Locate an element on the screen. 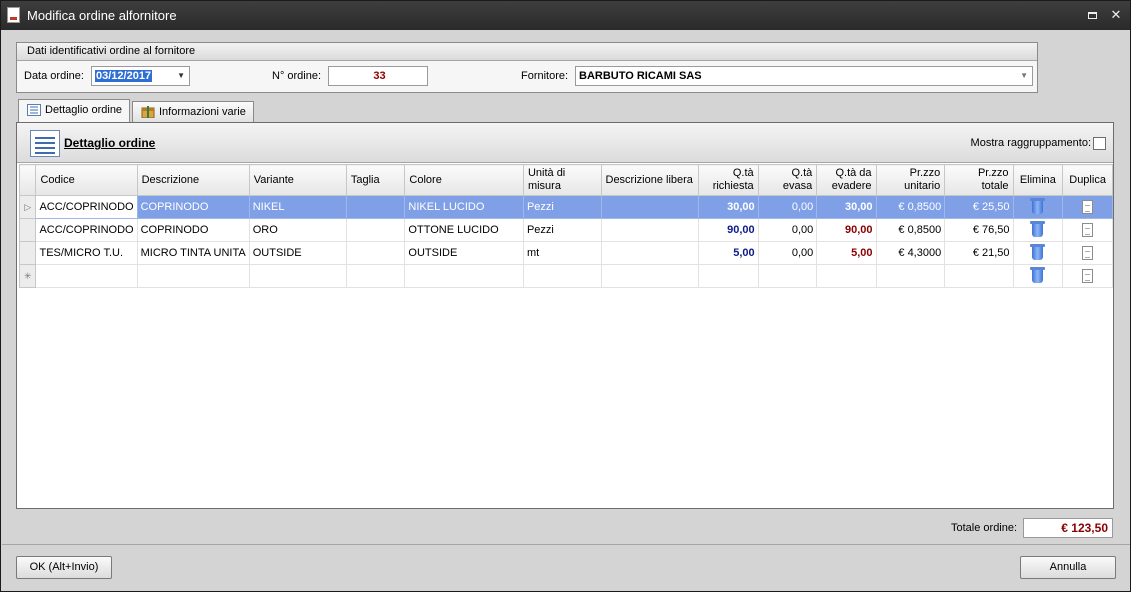  cell-descrizione: MICRO TINTA UNITA is located at coordinates (193, 253).